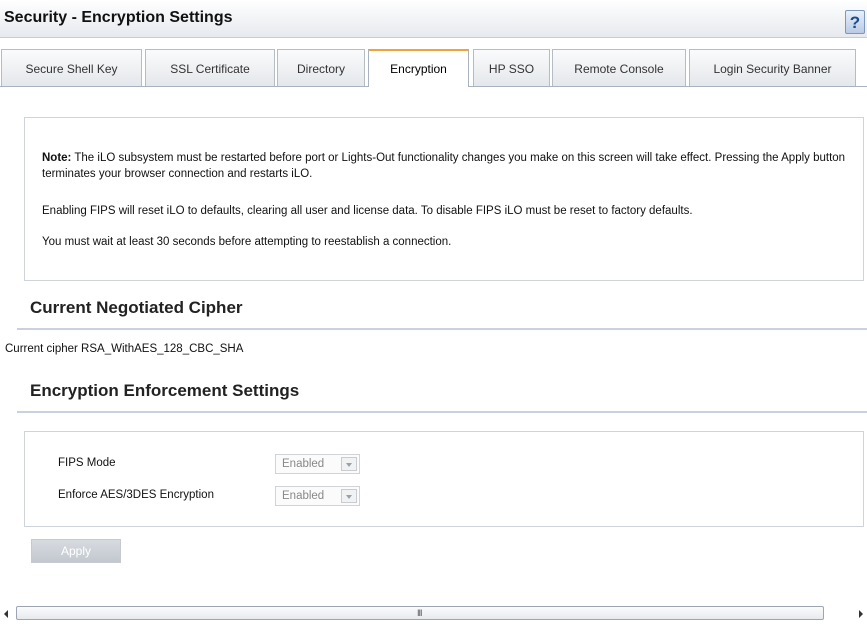  Describe the element at coordinates (136, 307) in the screenshot. I see `cipher-section-title: Current Negotiated Cipher` at that location.